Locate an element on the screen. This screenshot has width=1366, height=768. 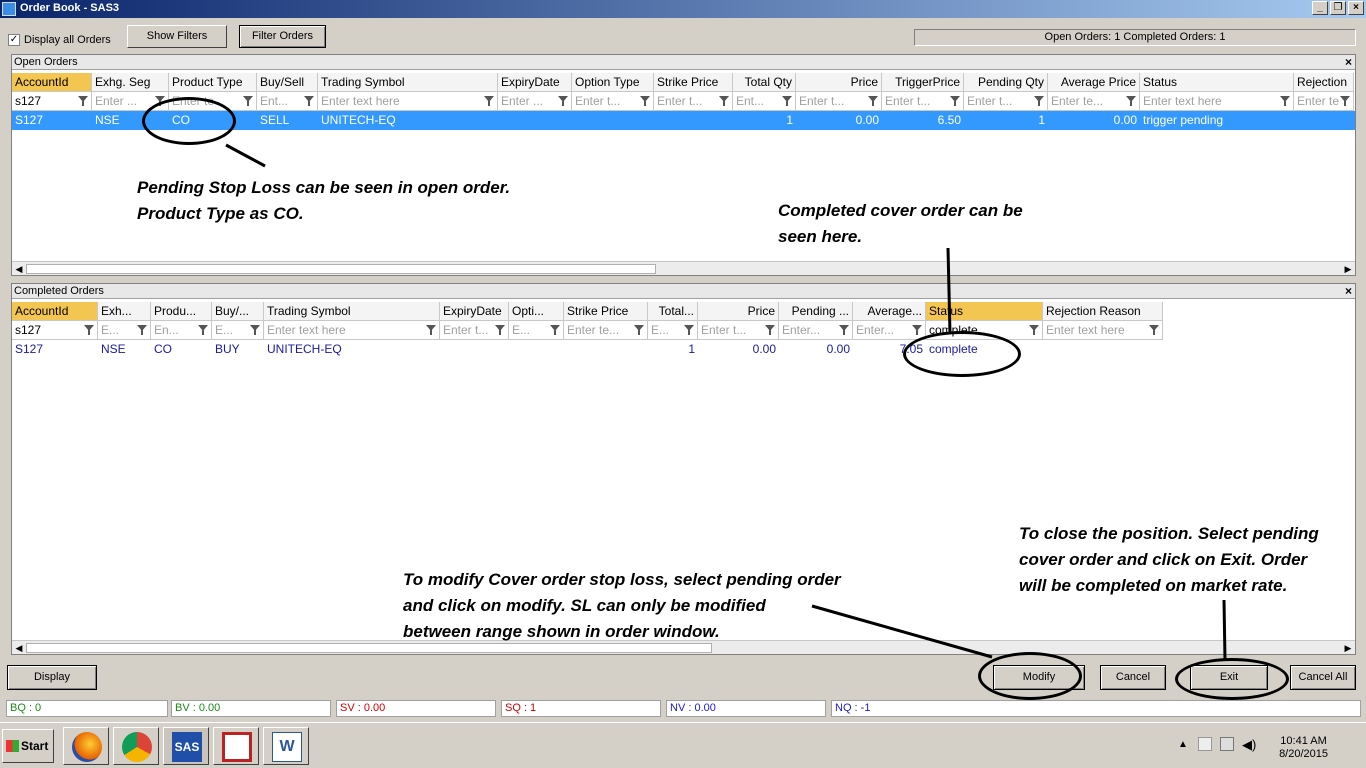
taskbar: Start SAS W ▲ ◀) 10:41 AM 8/20/2015 is located at coordinates (683, 745).